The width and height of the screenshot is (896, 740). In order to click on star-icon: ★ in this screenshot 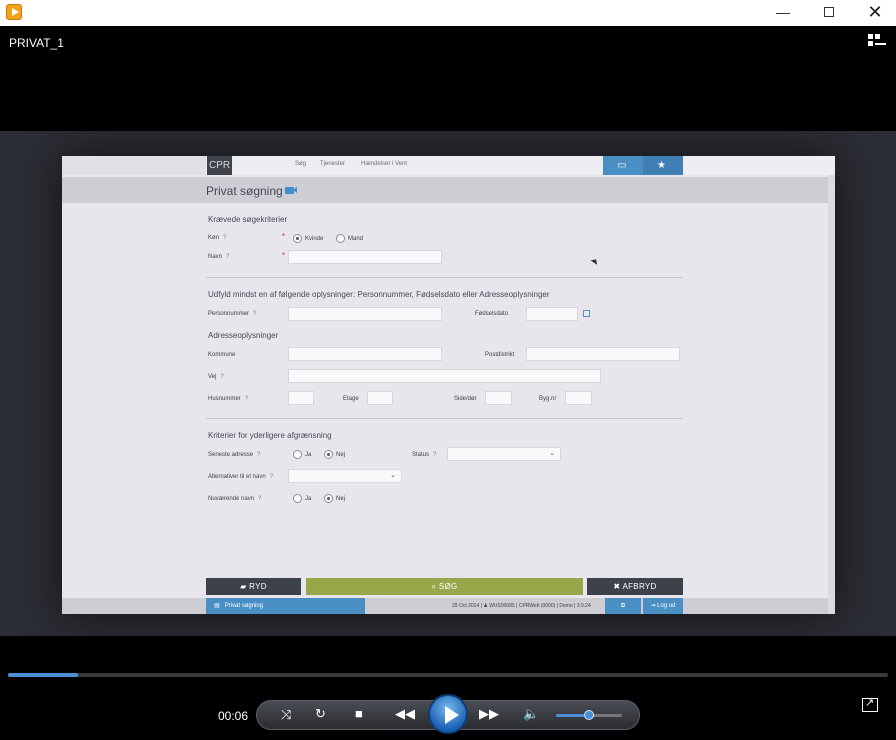, I will do `click(661, 165)`.